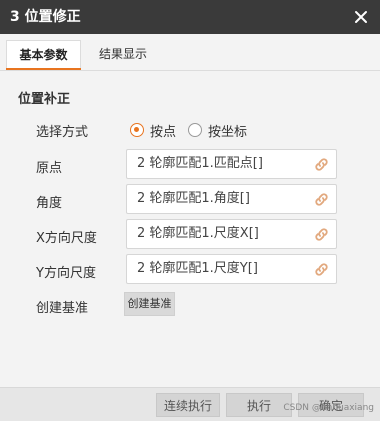  I want to click on angle-field: 2 轮廓匹配1.角度[], so click(231, 199).